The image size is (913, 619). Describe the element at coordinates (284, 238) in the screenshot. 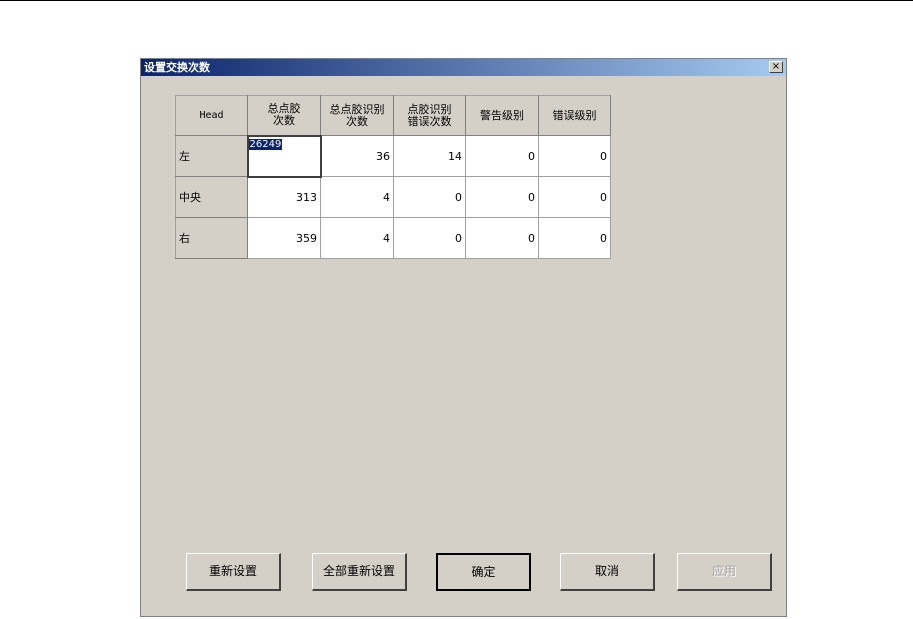

I see `table-cell: 359` at that location.